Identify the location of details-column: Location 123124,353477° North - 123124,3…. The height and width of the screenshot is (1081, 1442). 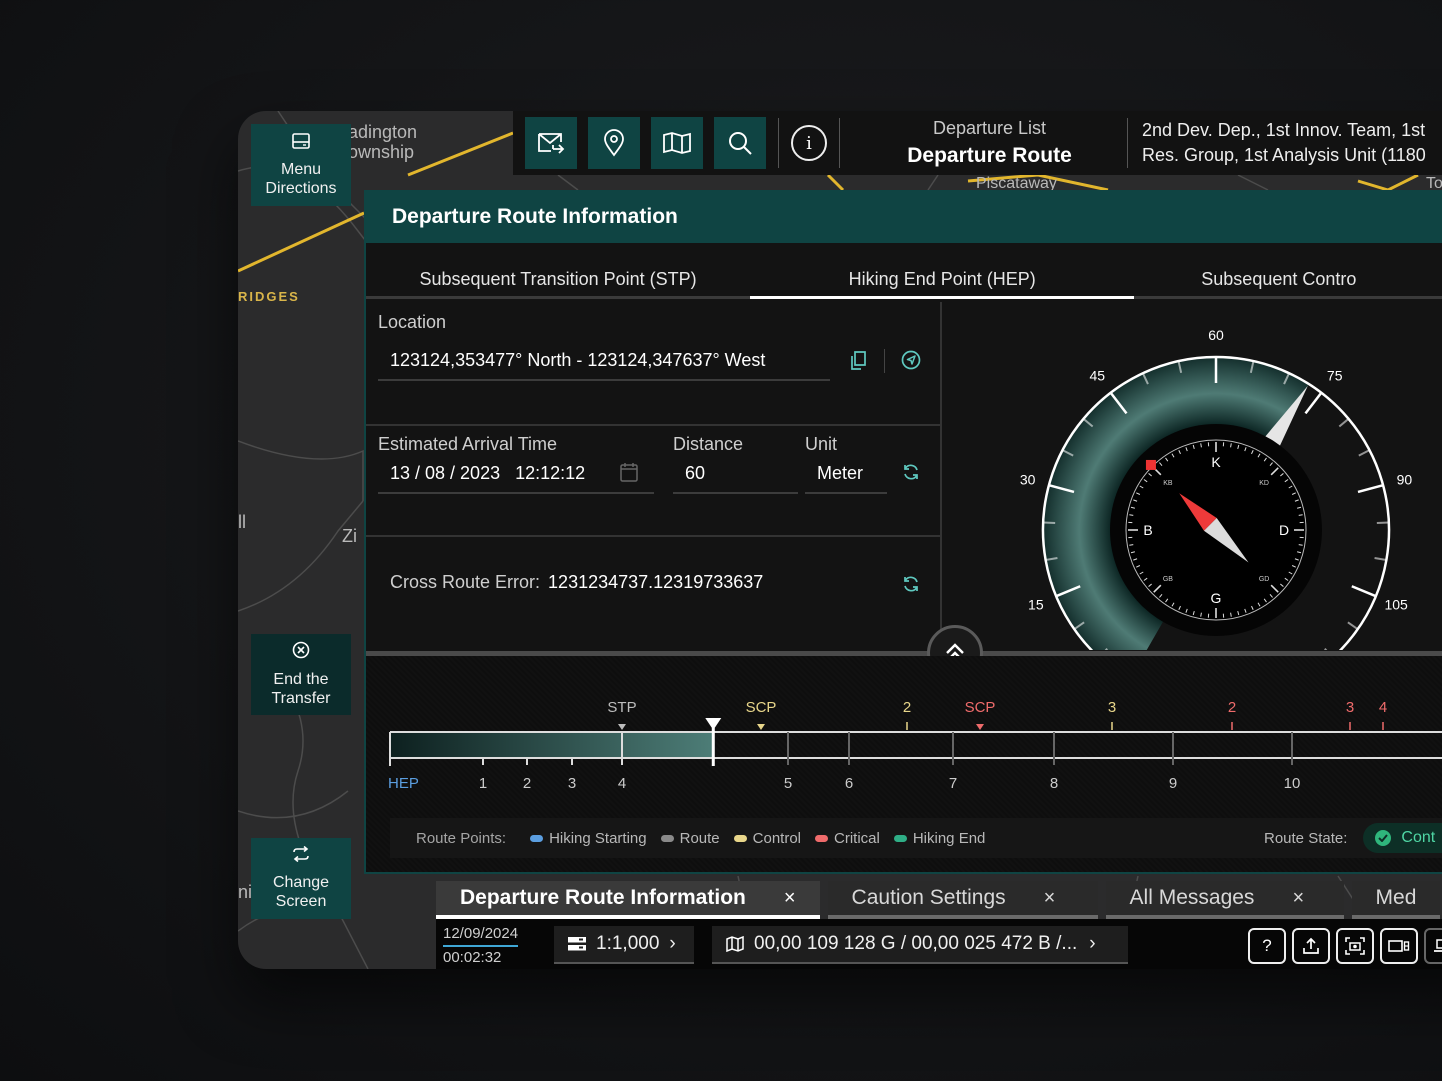
(654, 478).